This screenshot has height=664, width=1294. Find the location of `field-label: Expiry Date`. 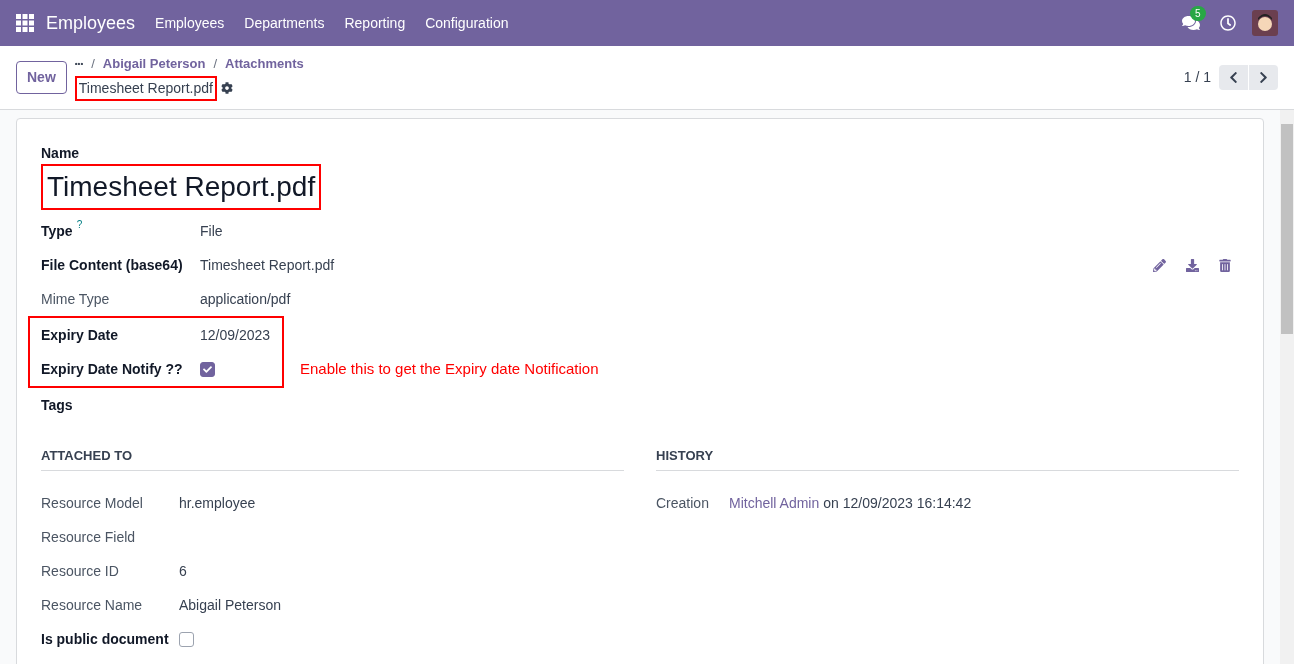

field-label: Expiry Date is located at coordinates (80, 335).